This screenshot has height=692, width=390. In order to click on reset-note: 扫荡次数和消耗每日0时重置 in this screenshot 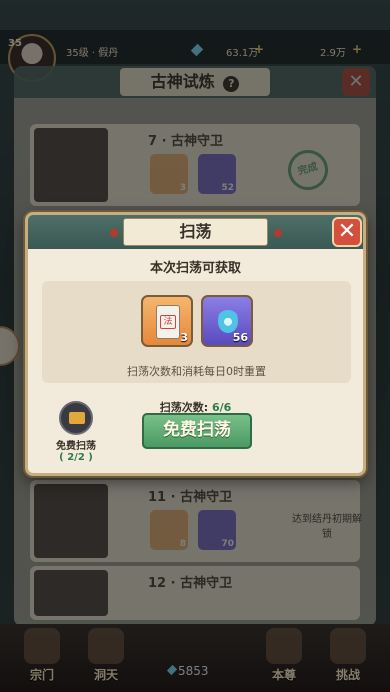, I will do `click(196, 371)`.